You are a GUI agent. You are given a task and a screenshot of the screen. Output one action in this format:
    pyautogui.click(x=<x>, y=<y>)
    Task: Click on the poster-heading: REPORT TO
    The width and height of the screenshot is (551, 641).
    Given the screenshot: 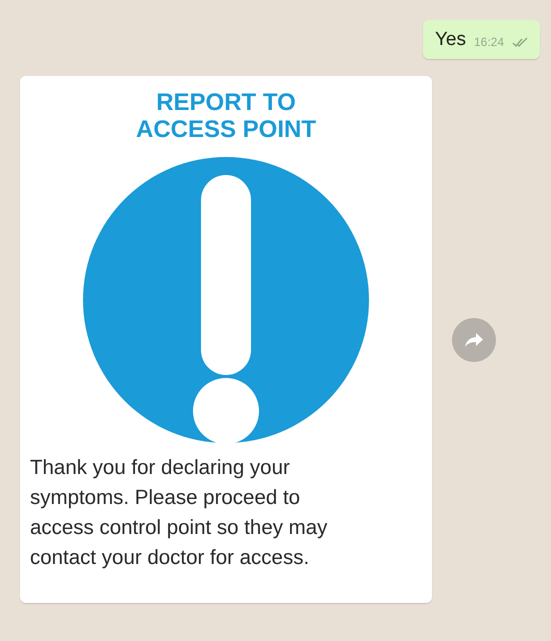 What is the action you would take?
    pyautogui.click(x=226, y=102)
    